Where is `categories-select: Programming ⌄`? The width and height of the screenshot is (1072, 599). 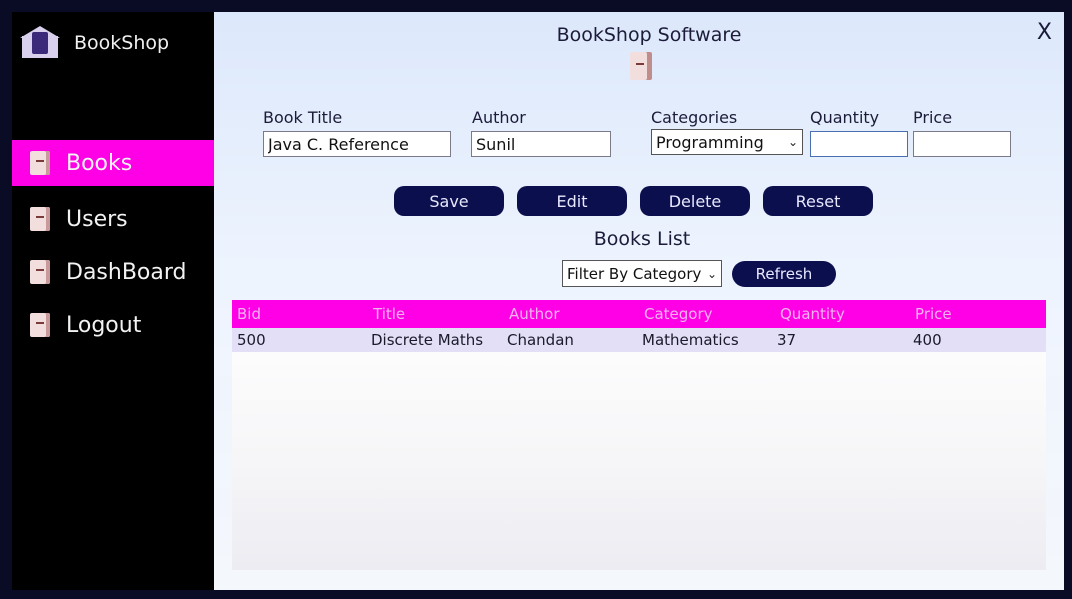
categories-select: Programming ⌄ is located at coordinates (727, 142).